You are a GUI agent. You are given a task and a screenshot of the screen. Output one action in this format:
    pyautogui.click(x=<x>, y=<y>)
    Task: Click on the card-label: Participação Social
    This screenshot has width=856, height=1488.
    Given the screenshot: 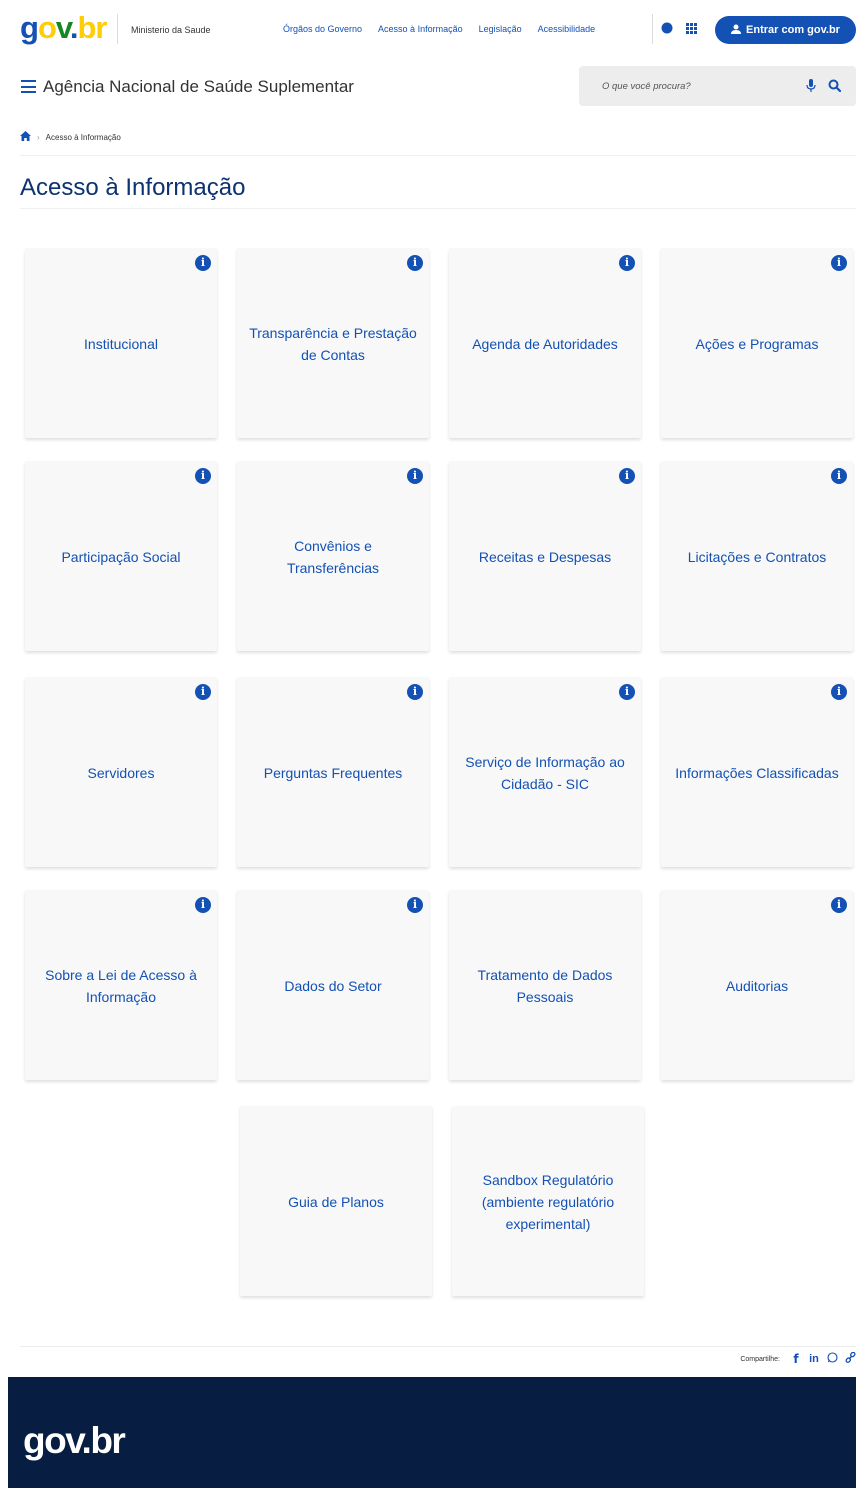 What is the action you would take?
    pyautogui.click(x=121, y=557)
    